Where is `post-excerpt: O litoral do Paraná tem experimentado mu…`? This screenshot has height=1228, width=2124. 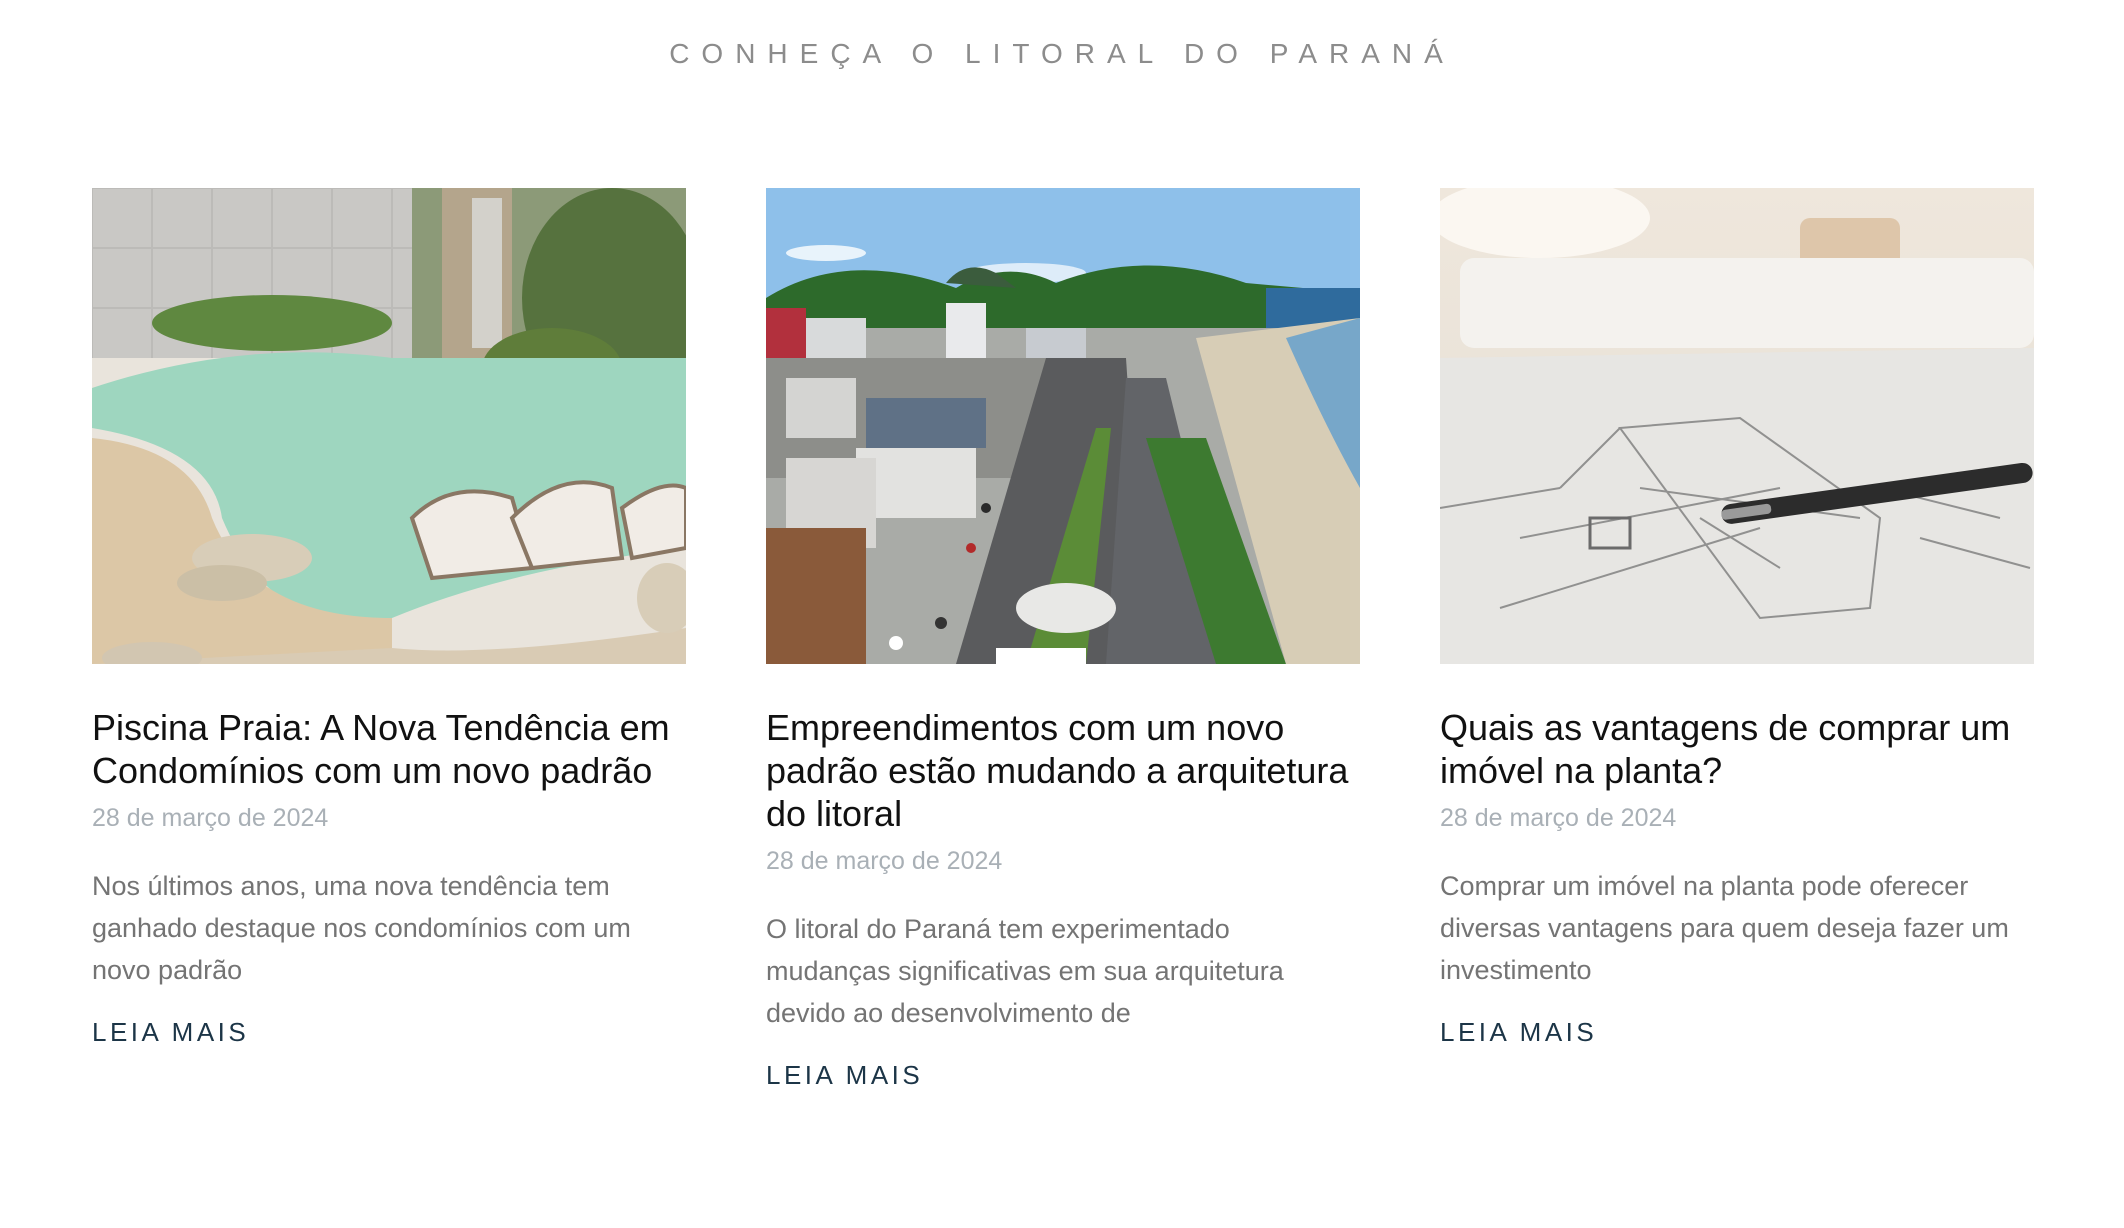
post-excerpt: O litoral do Paraná tem experimentado mu… is located at coordinates (1025, 971).